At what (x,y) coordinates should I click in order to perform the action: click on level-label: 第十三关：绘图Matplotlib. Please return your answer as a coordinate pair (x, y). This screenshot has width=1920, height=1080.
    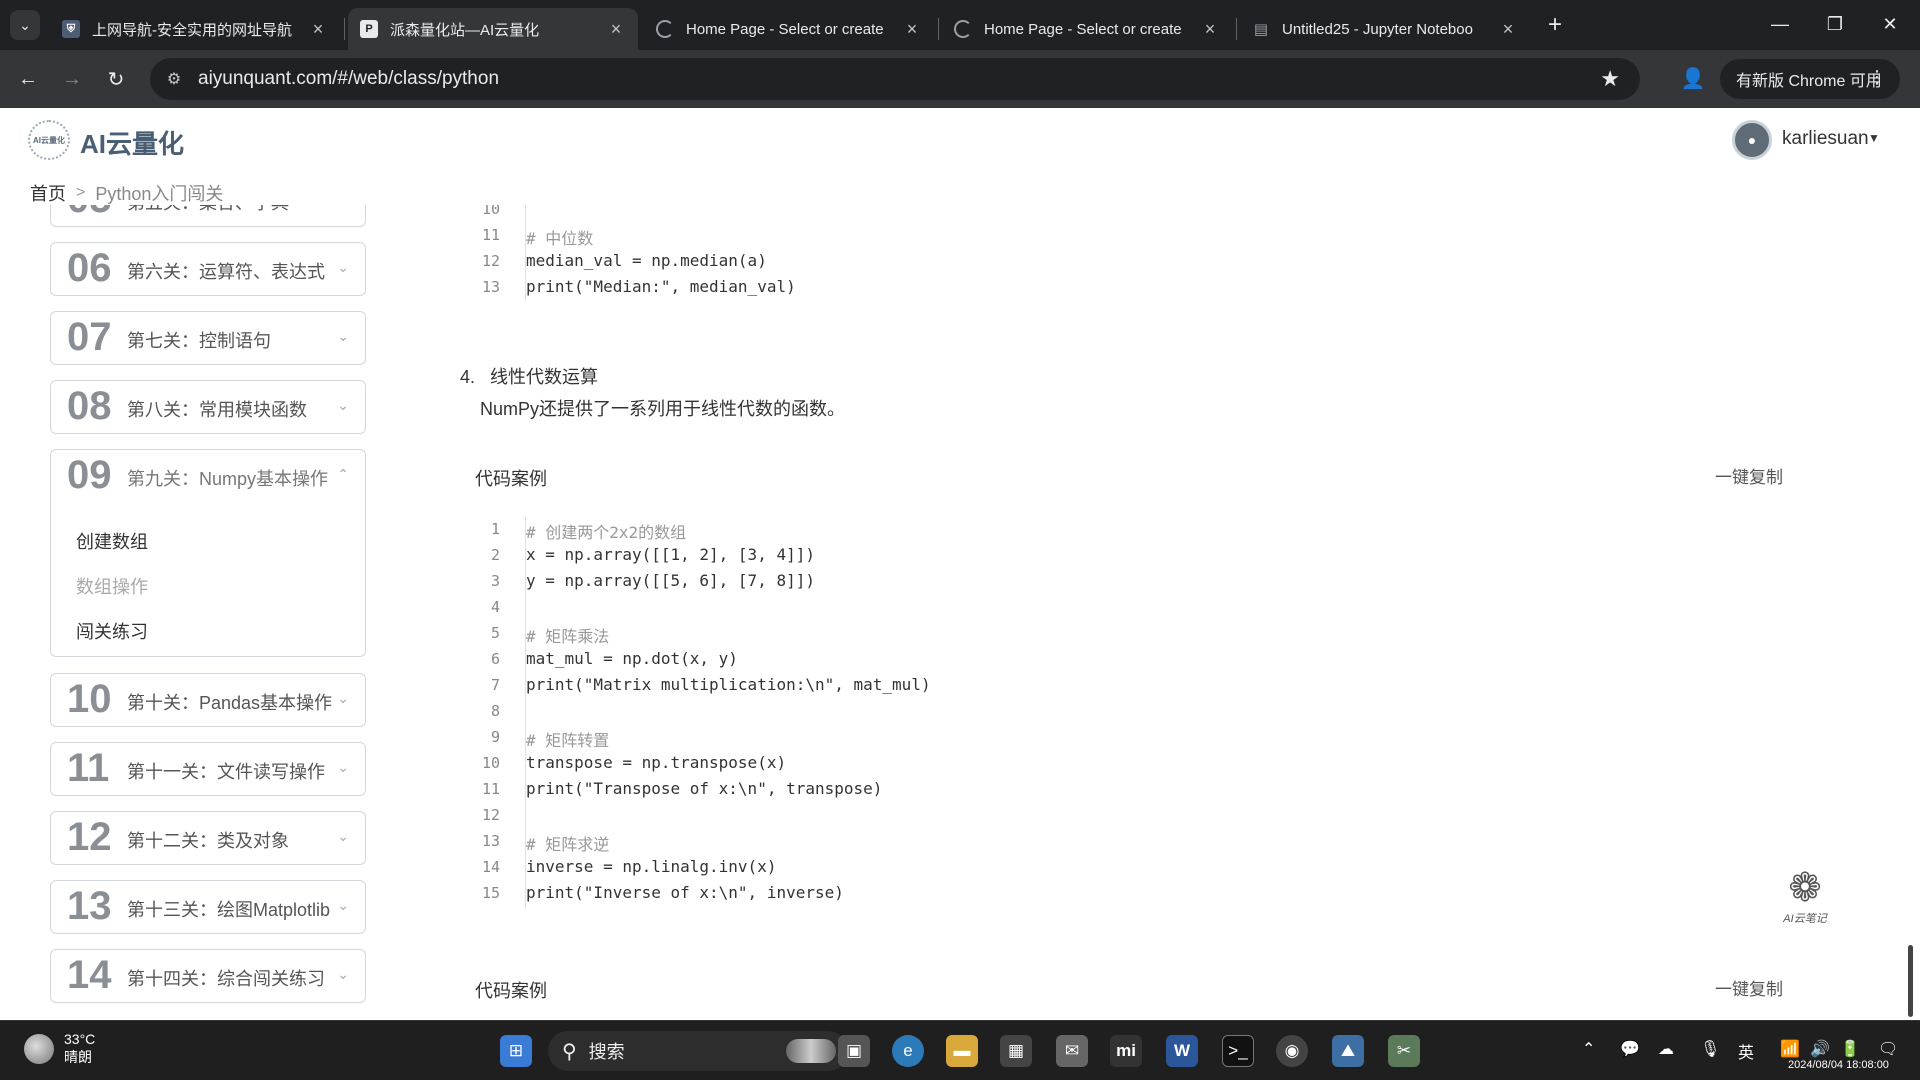
    Looking at the image, I should click on (229, 910).